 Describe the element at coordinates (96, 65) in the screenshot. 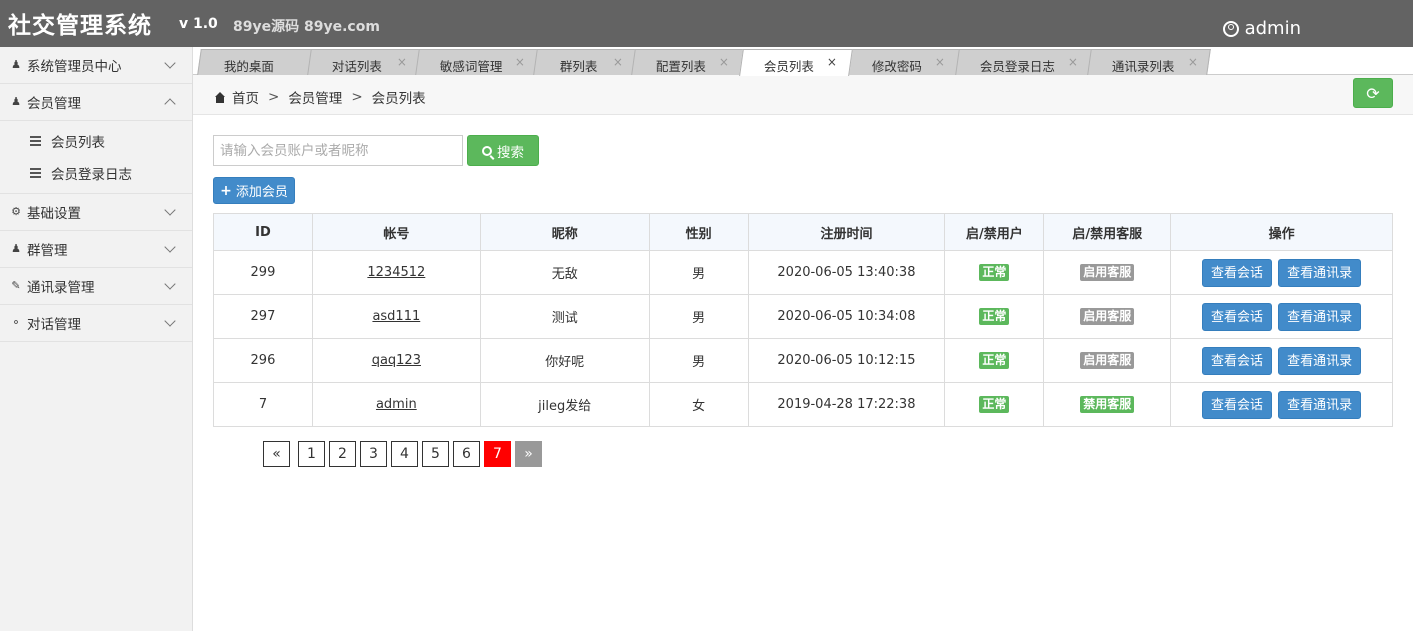

I see `sidebar-item-admin-center: ♟ 系统管理员中心` at that location.